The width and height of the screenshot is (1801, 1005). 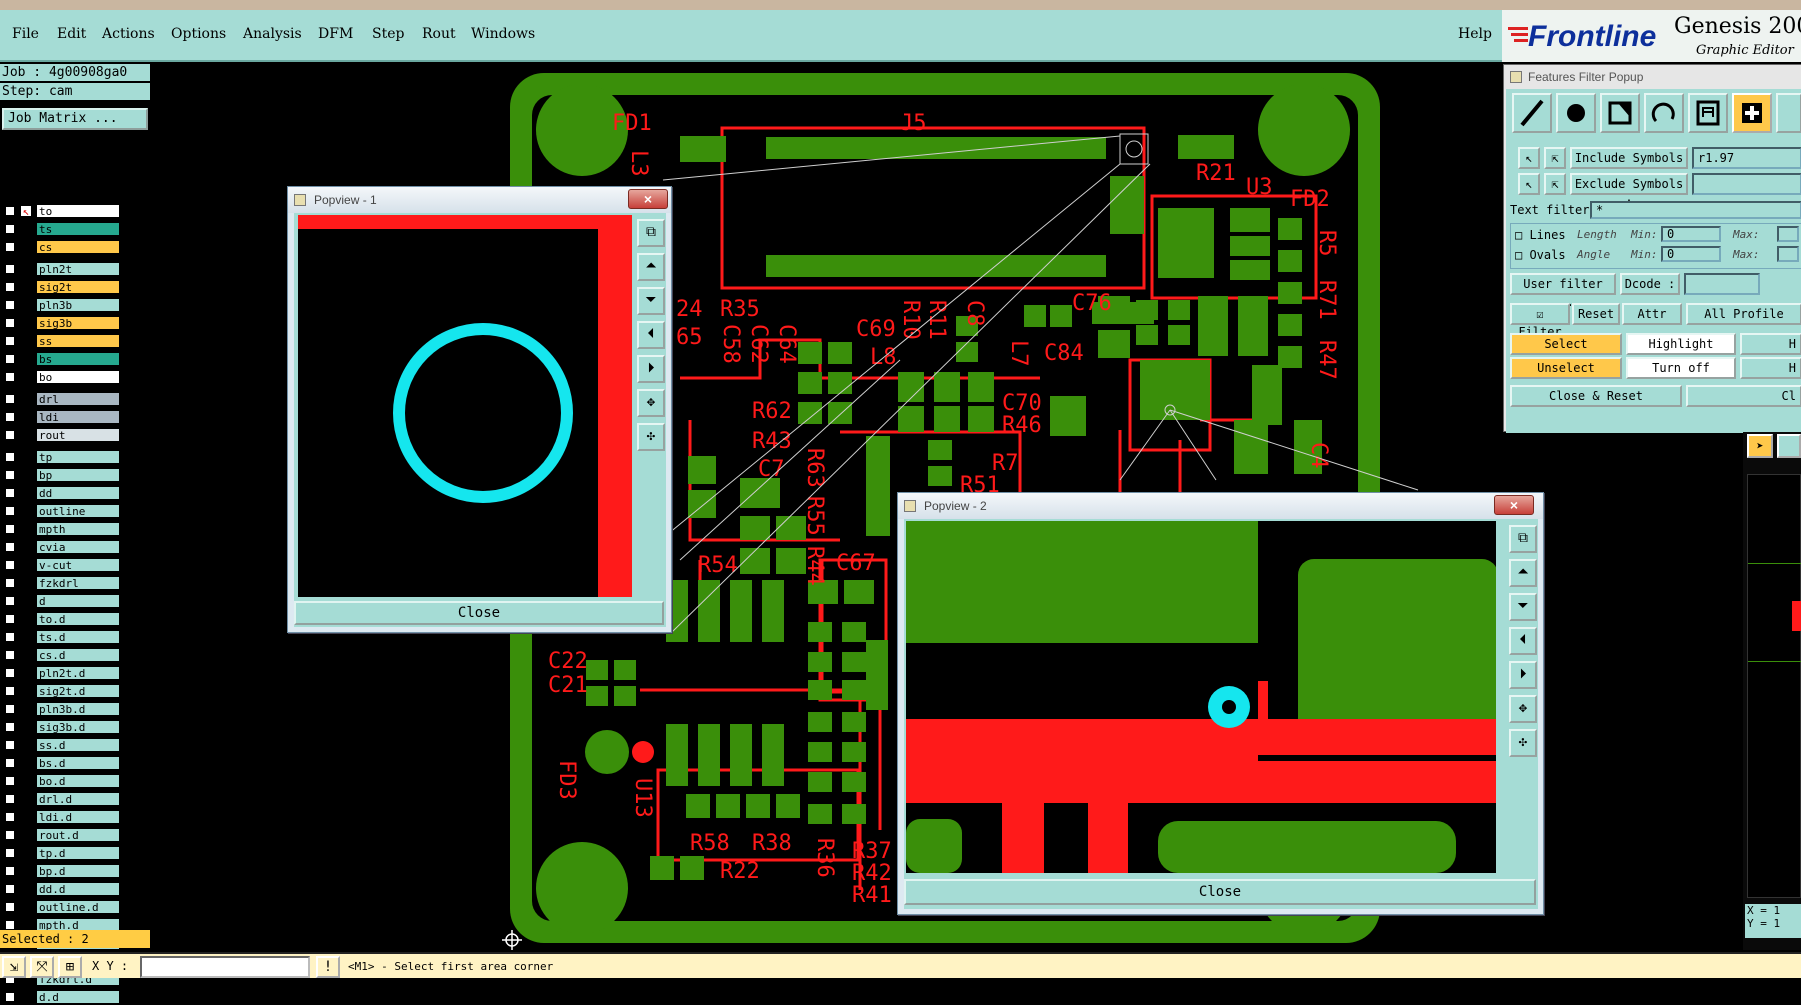 What do you see at coordinates (1752, 113) in the screenshot?
I see `add-feature-icon` at bounding box center [1752, 113].